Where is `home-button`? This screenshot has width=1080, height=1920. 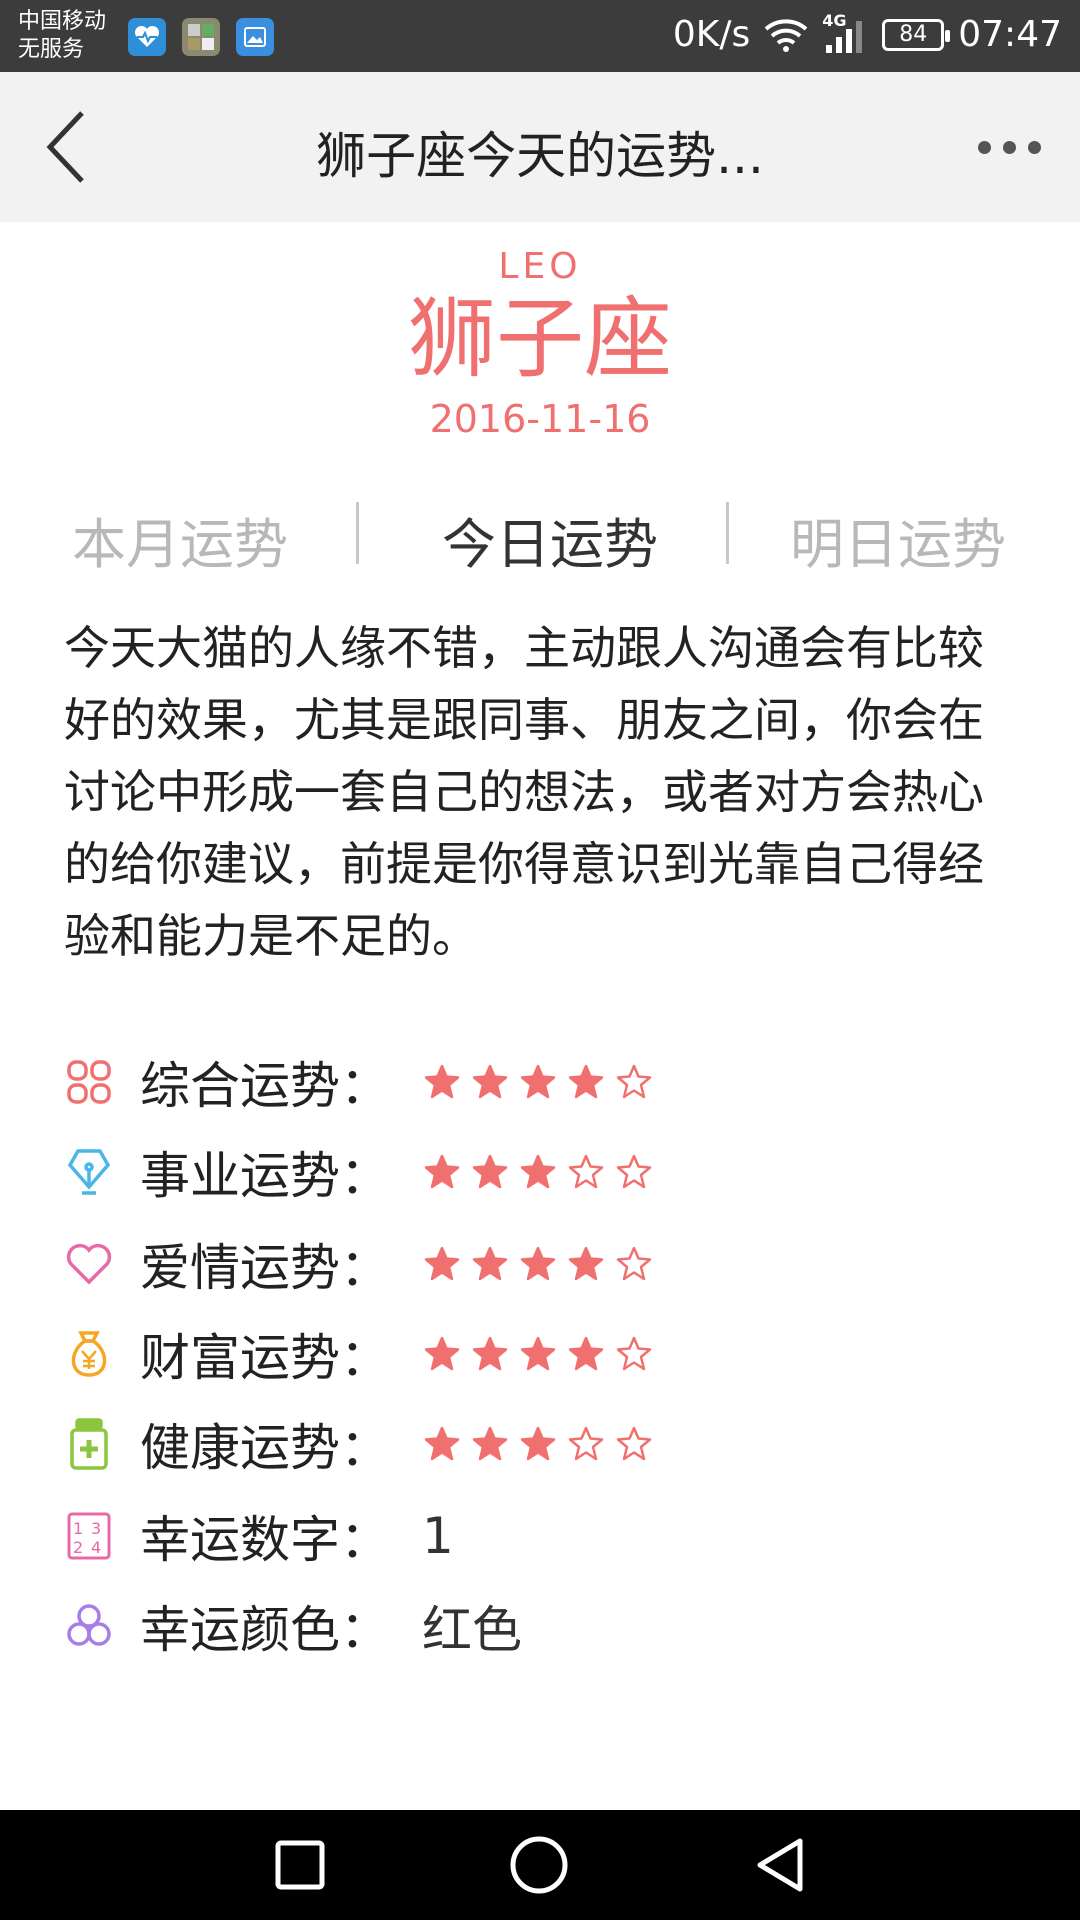
home-button is located at coordinates (539, 1865).